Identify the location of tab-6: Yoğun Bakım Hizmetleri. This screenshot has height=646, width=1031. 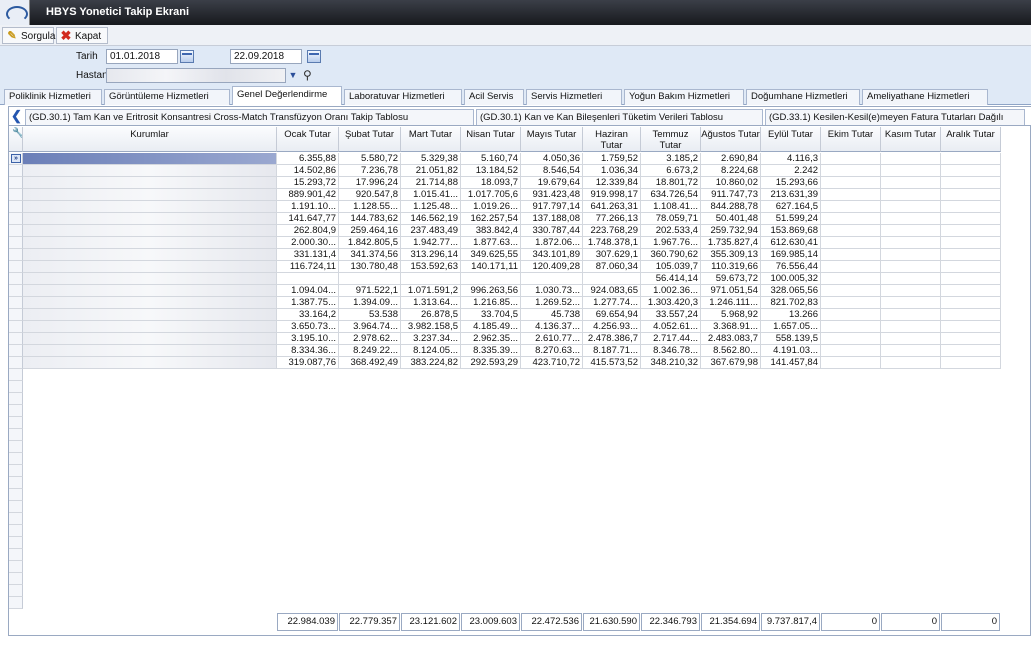
(684, 97).